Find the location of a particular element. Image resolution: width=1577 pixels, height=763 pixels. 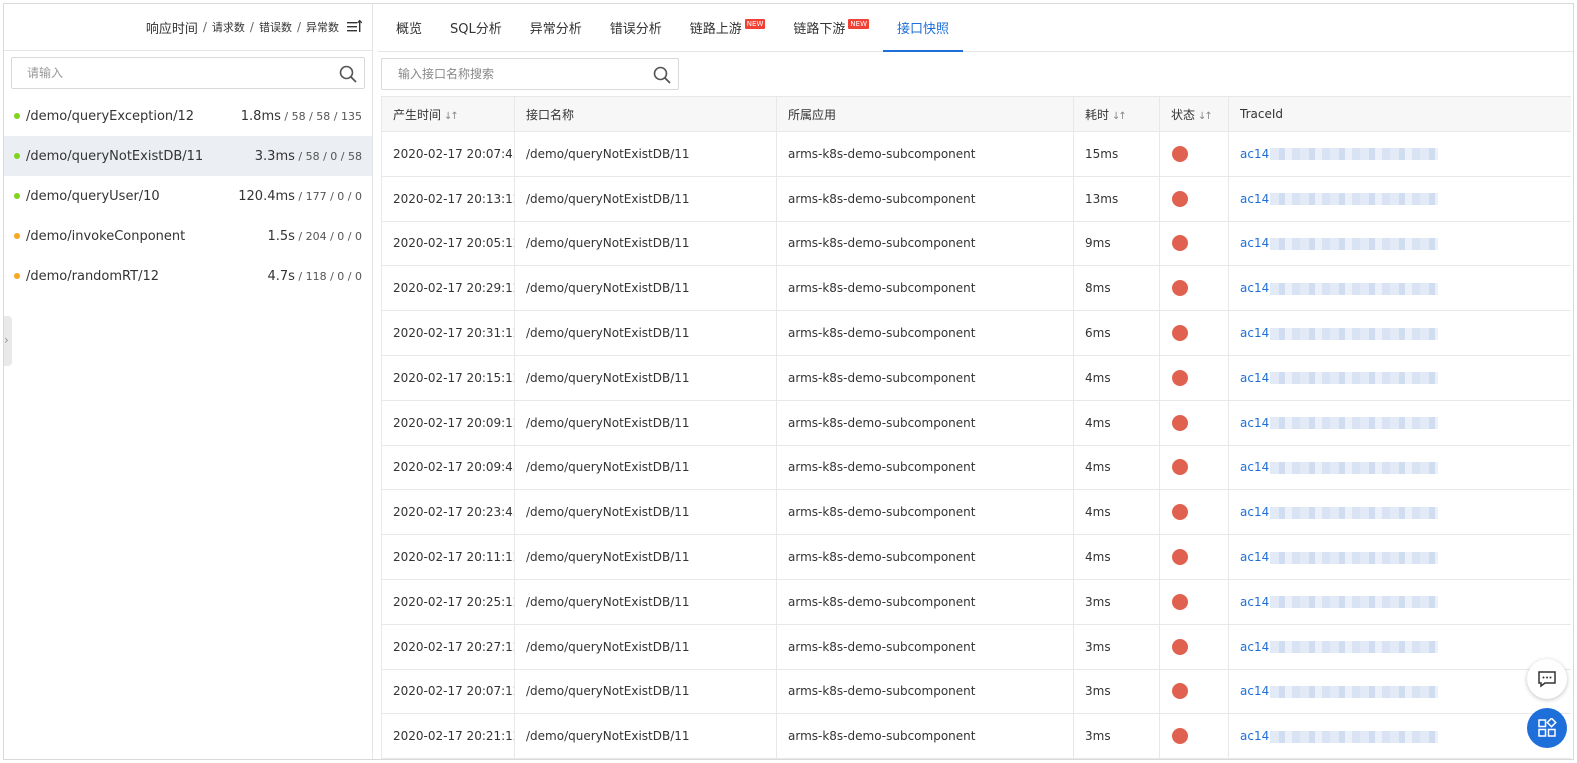

cell-time: 2020-02-17 20:27:12 is located at coordinates (448, 646).